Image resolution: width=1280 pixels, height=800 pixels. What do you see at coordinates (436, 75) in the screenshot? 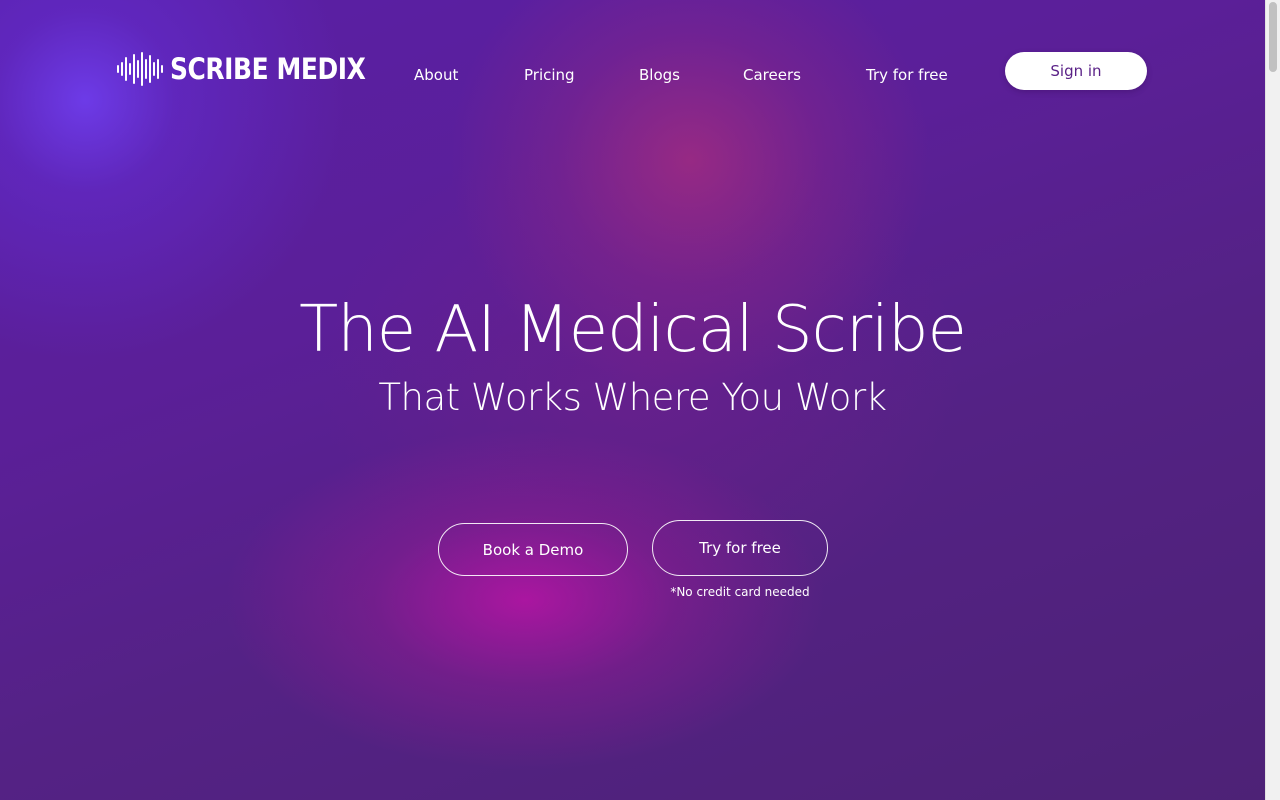
I see `nav-item-about: About` at bounding box center [436, 75].